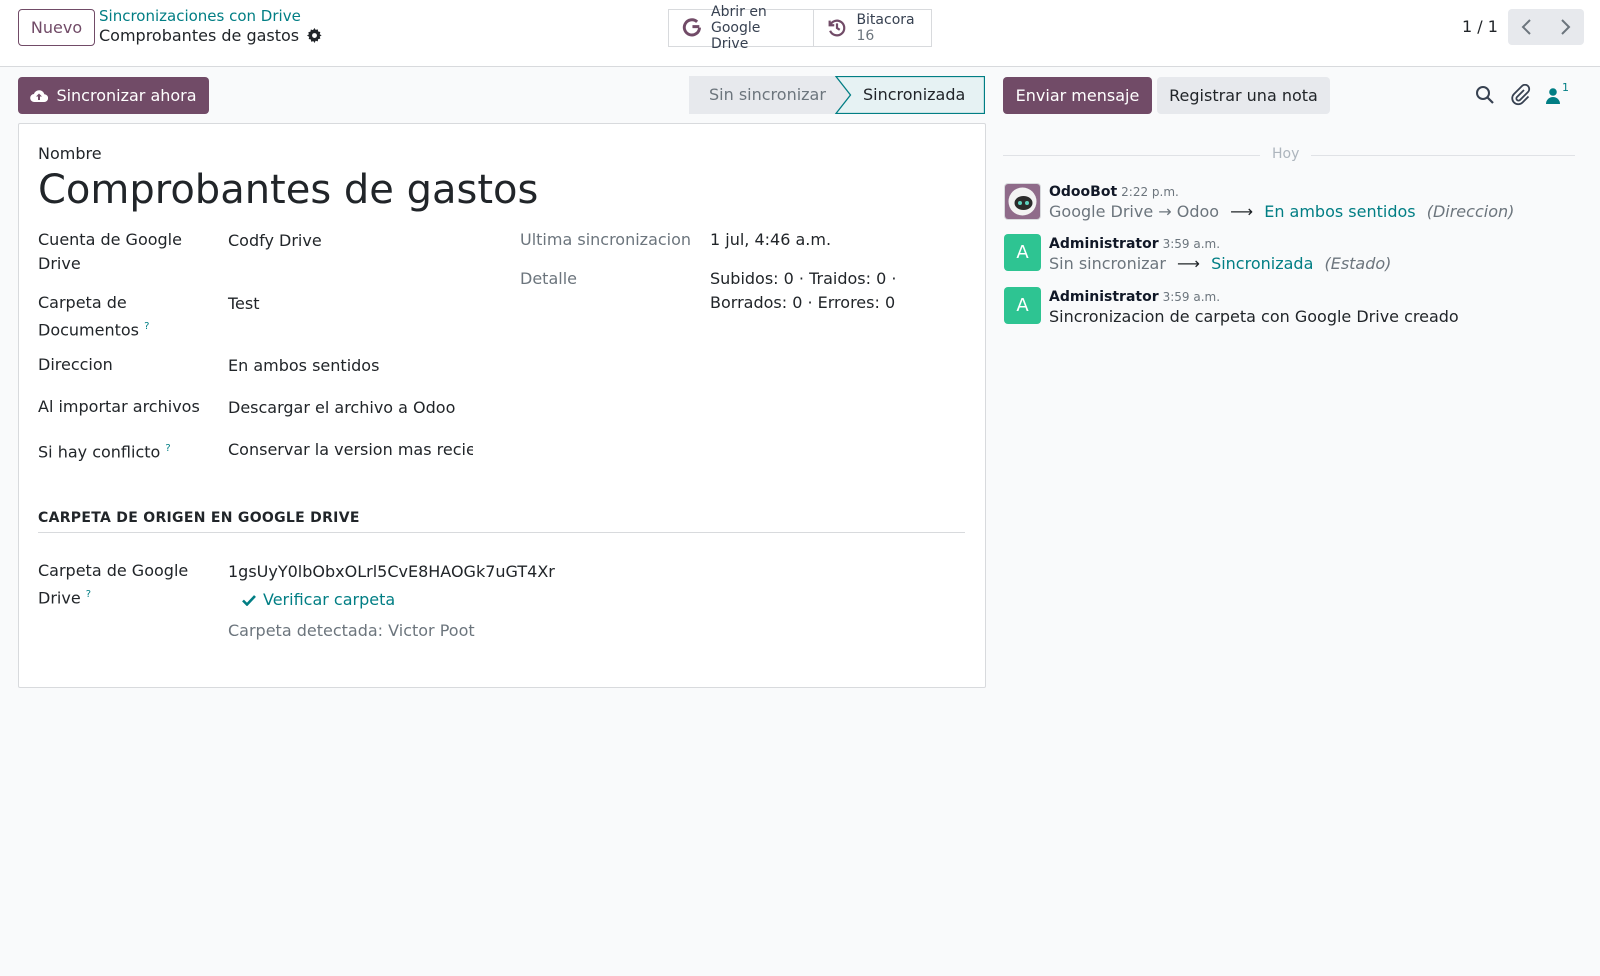  Describe the element at coordinates (1286, 154) in the screenshot. I see `date-separator: Hoy` at that location.